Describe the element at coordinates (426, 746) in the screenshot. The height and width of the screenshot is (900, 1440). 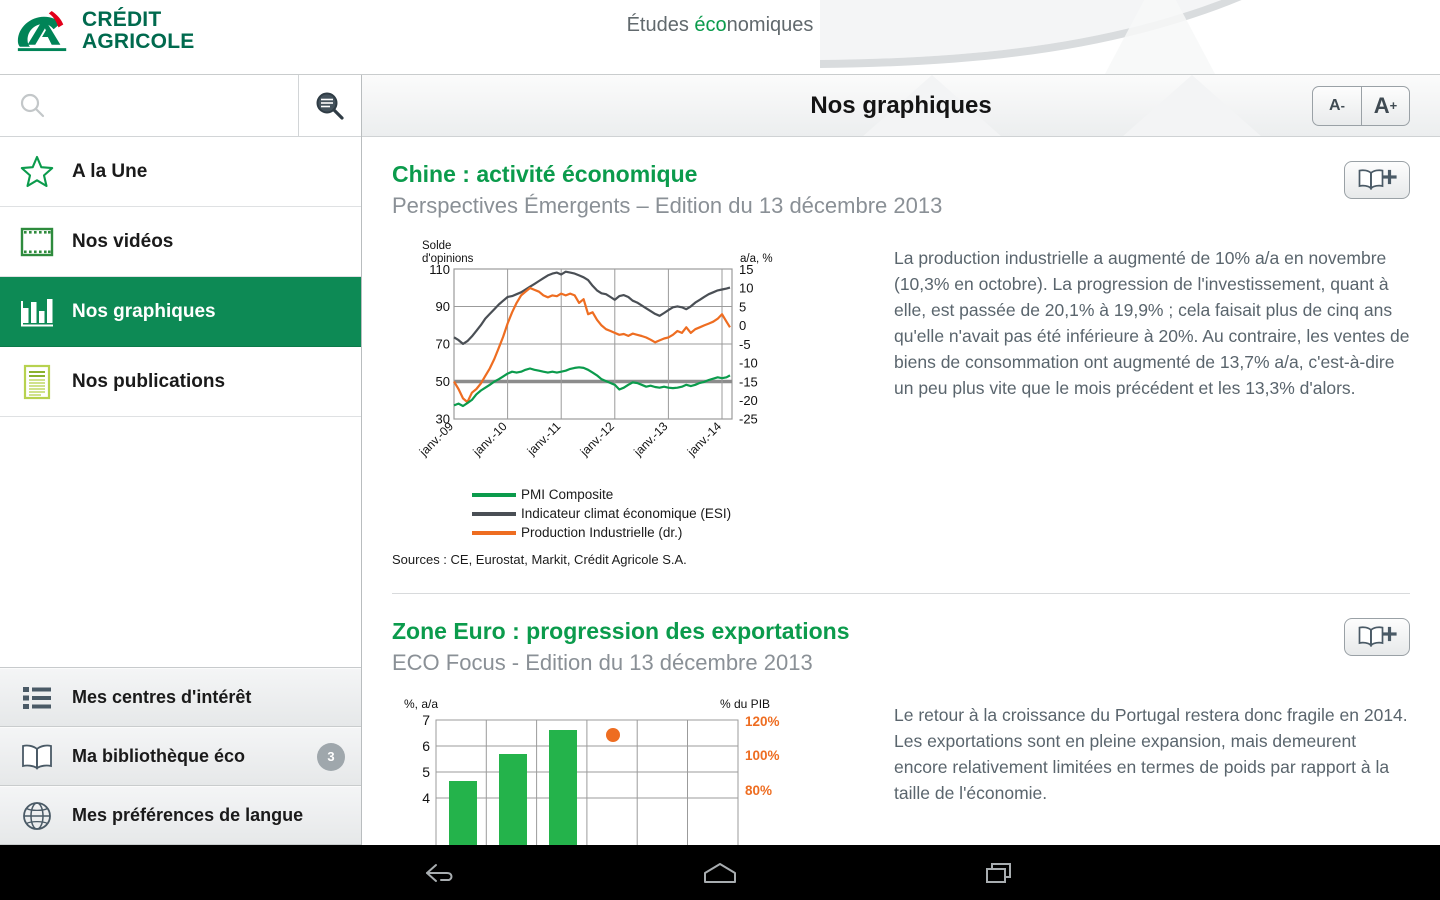
I see `svg-text: 6` at that location.